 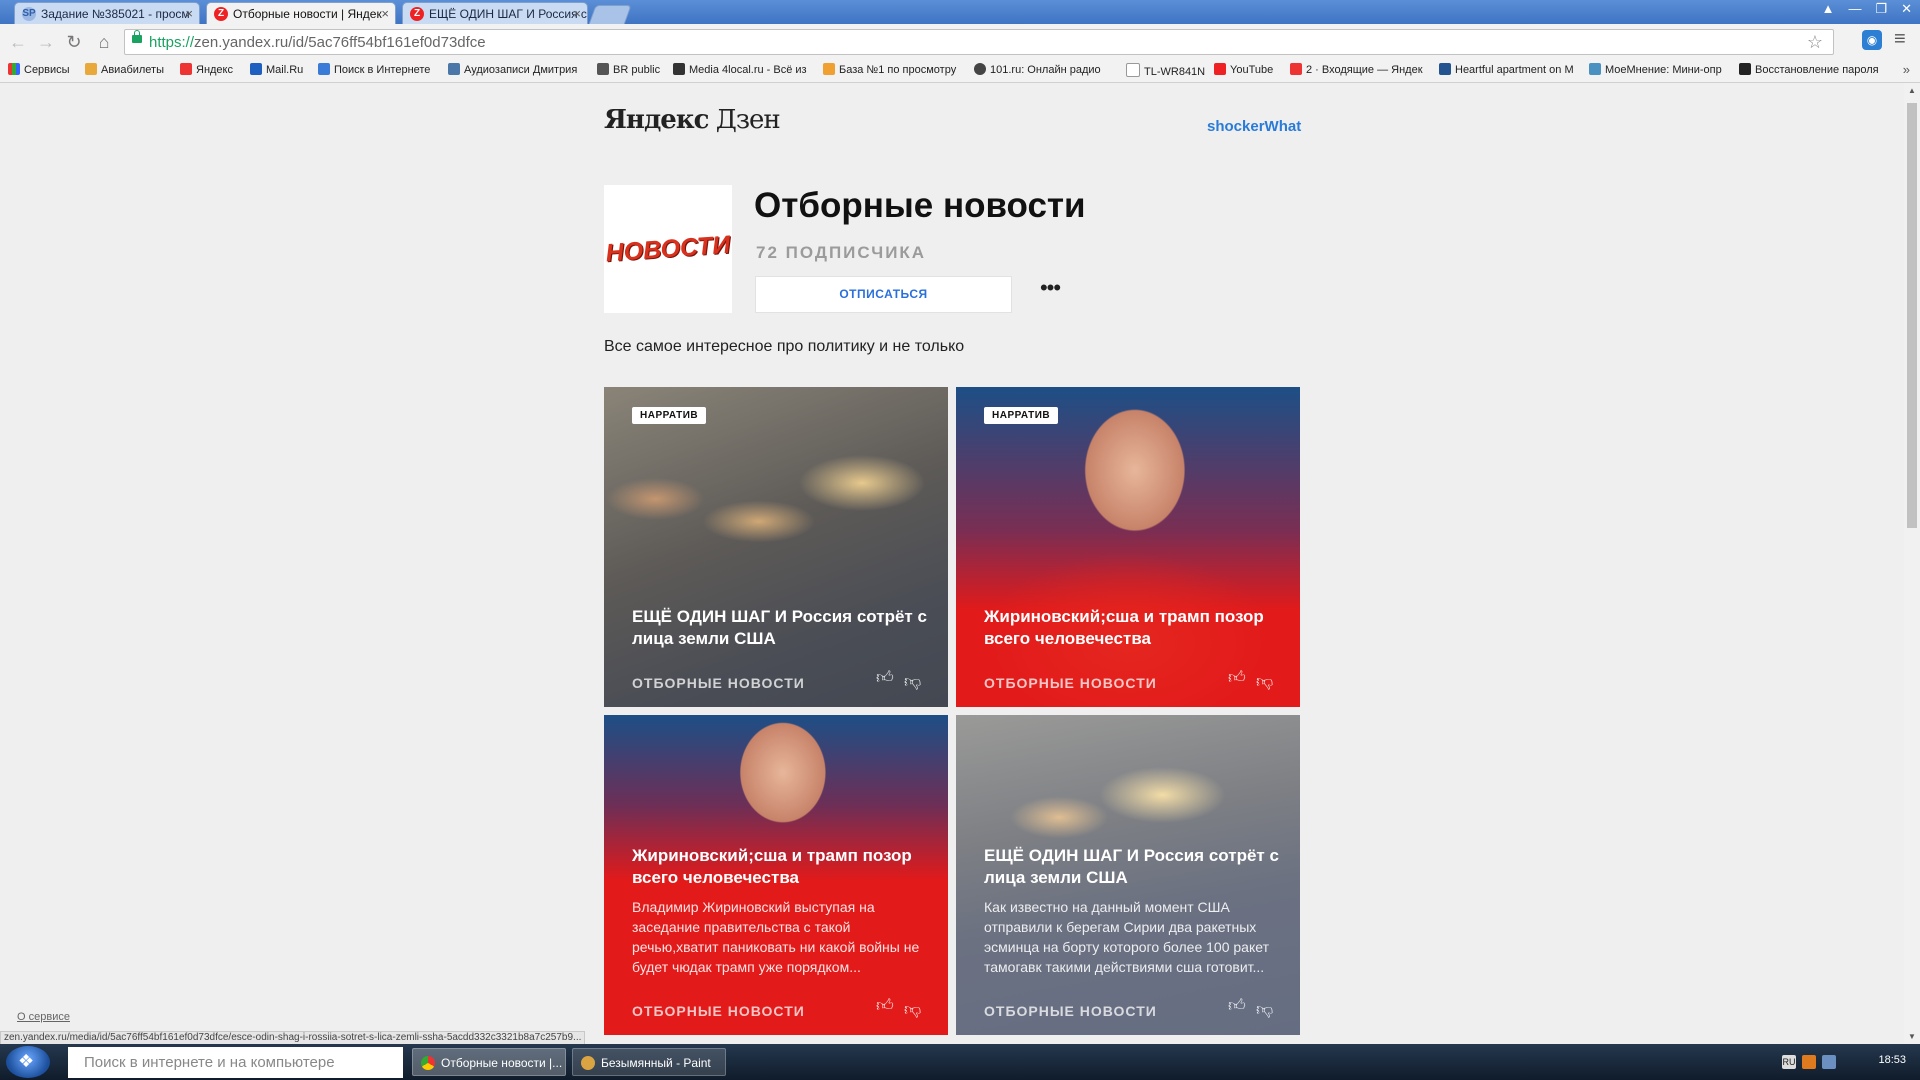 I want to click on bookmarks-overflow-icon: », so click(x=1906, y=69).